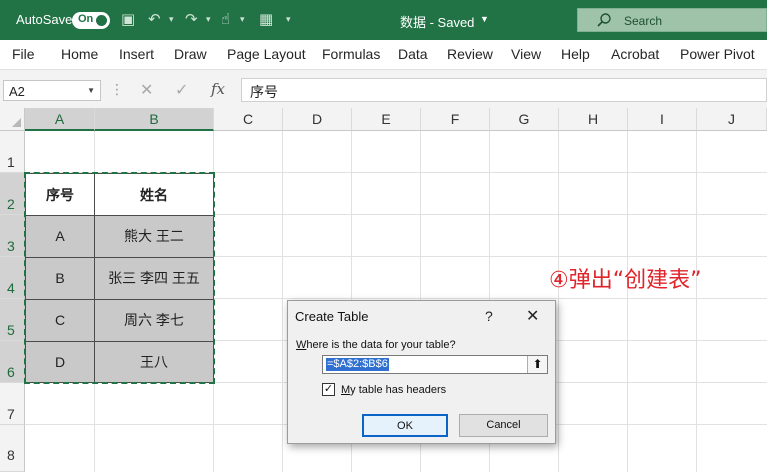 This screenshot has width=767, height=472. What do you see at coordinates (208, 19) in the screenshot?
I see `redo-dropdown-icon: ▾` at bounding box center [208, 19].